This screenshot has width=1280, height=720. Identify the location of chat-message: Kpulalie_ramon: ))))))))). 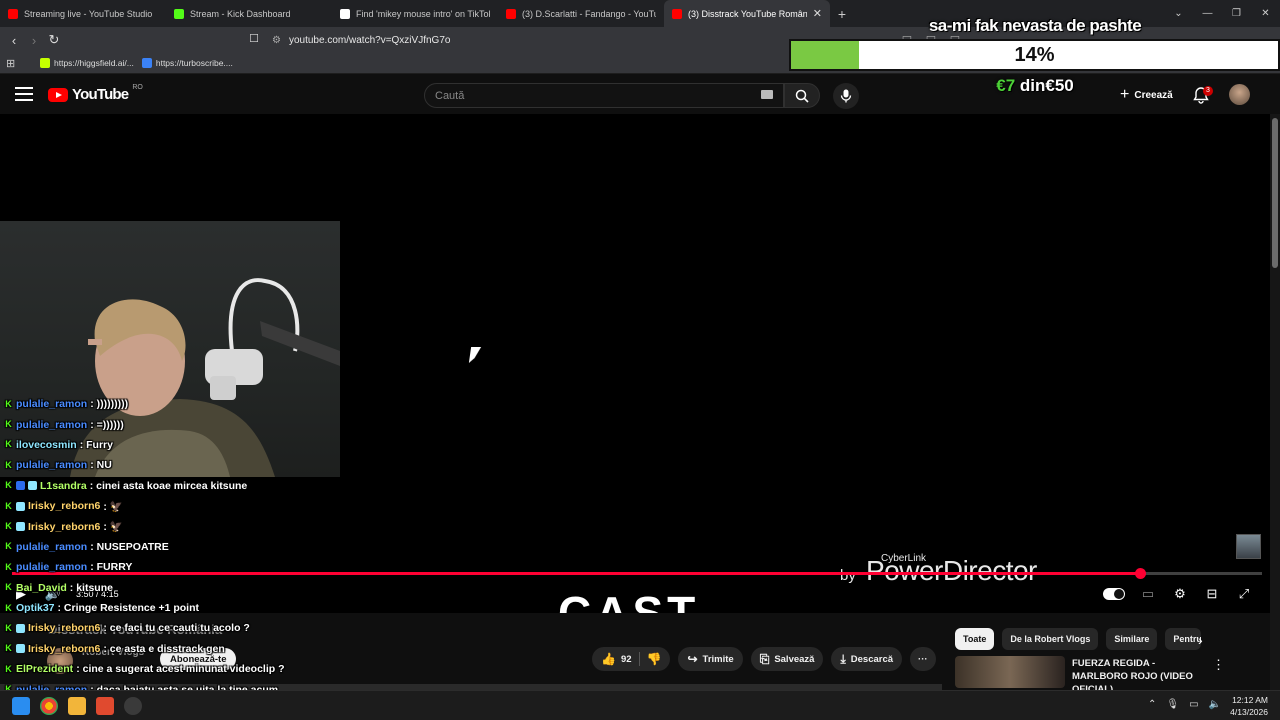
(244, 404).